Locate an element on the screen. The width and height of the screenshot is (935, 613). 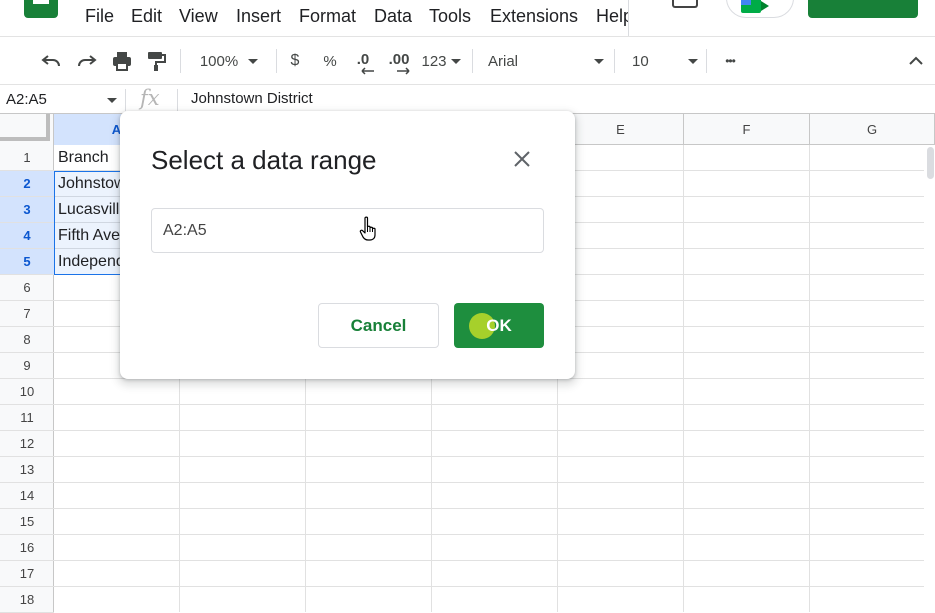
row-header: 10 is located at coordinates (27, 392).